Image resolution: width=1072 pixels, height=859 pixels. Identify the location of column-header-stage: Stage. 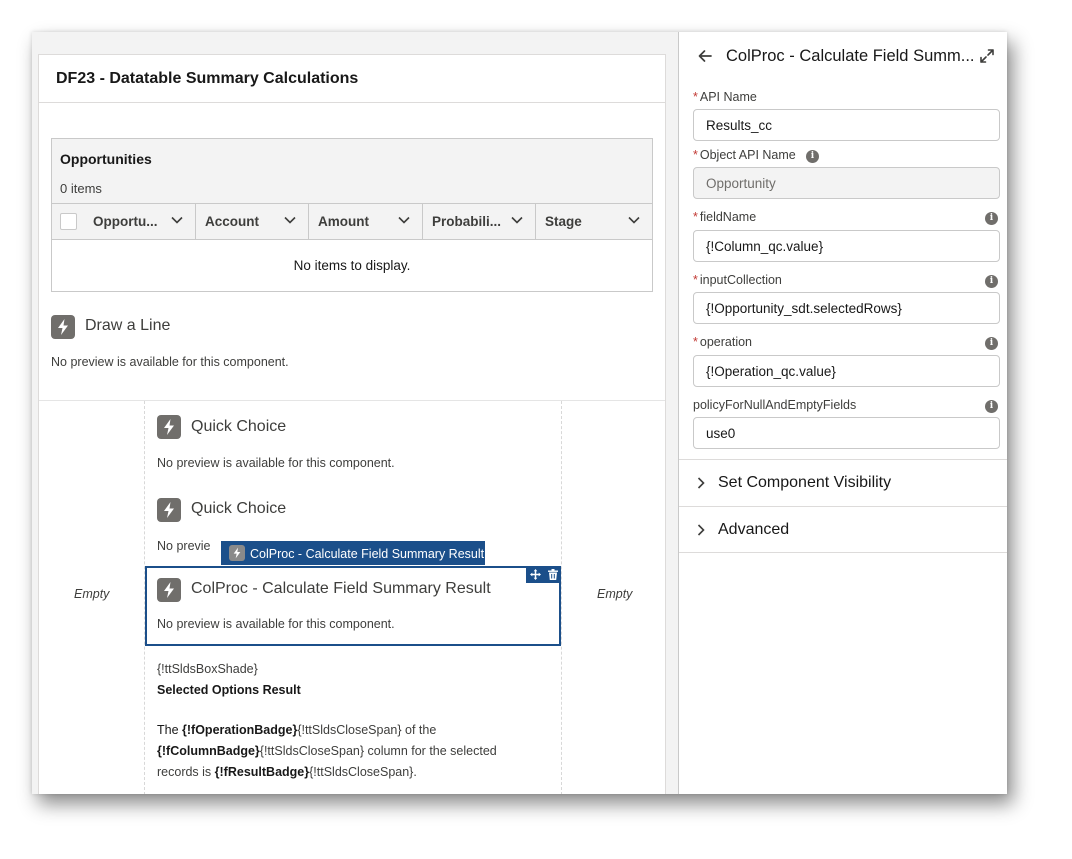
(594, 221).